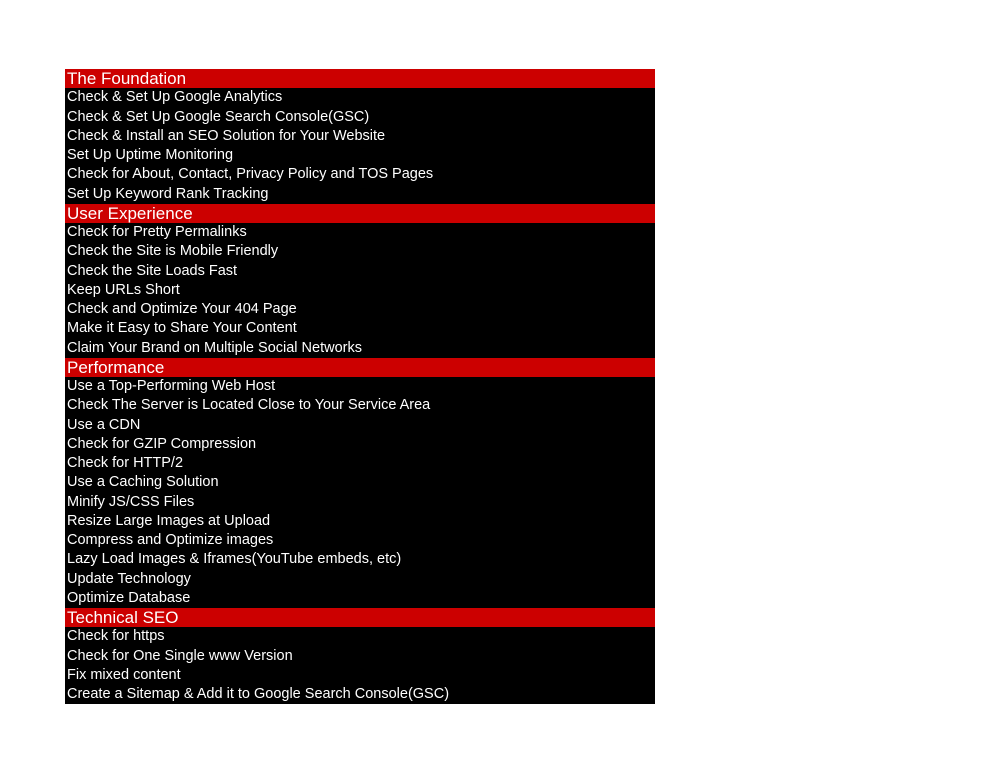 Image resolution: width=1000 pixels, height=773 pixels. What do you see at coordinates (360, 233) in the screenshot?
I see `checklist-item: Check for Pretty Permalinks` at bounding box center [360, 233].